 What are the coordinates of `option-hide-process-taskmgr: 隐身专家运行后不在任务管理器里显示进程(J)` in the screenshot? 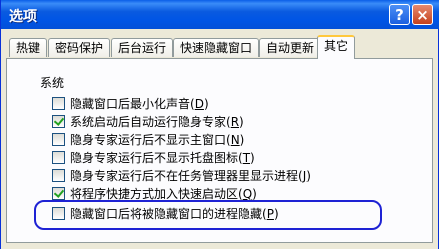 It's located at (181, 175).